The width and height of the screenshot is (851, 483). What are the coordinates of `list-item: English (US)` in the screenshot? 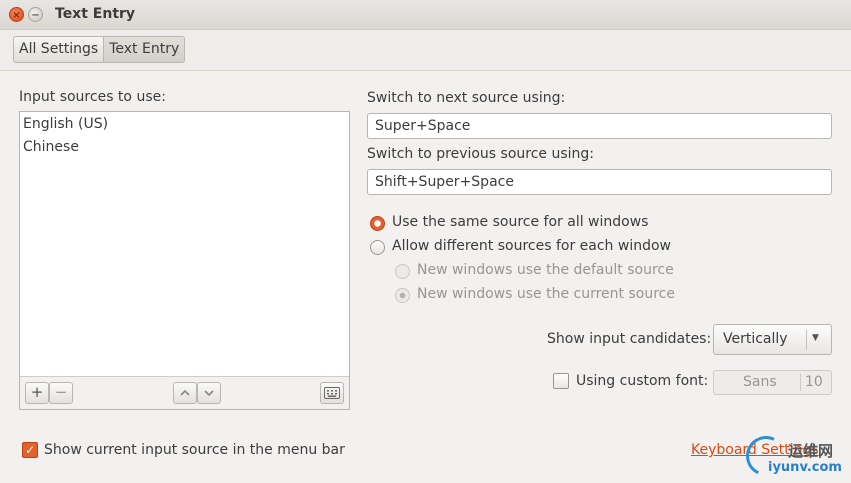 It's located at (65, 124).